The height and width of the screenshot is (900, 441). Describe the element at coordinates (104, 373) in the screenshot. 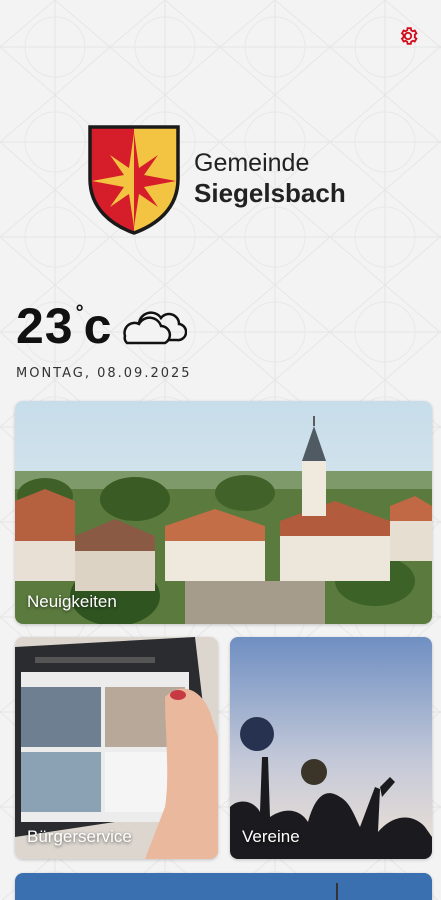

I see `weather-date: MONTAG, 08.09.2025` at that location.